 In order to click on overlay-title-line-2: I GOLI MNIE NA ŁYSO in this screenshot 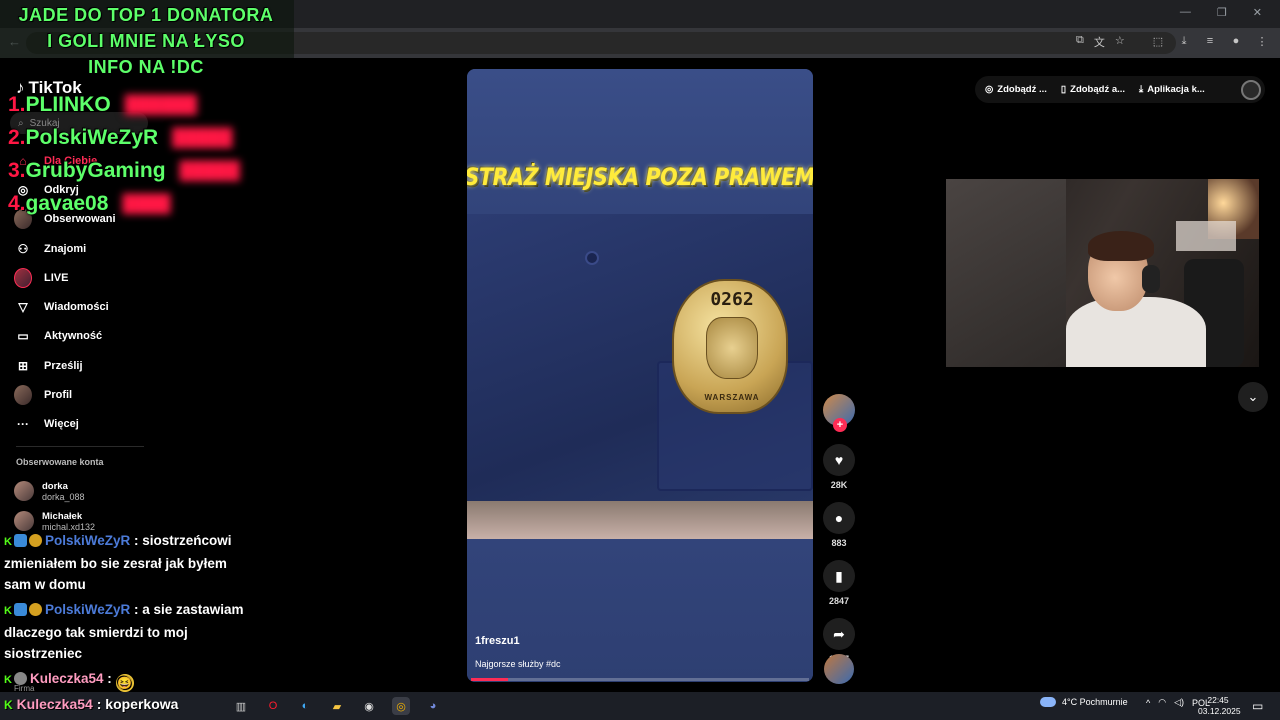, I will do `click(146, 41)`.